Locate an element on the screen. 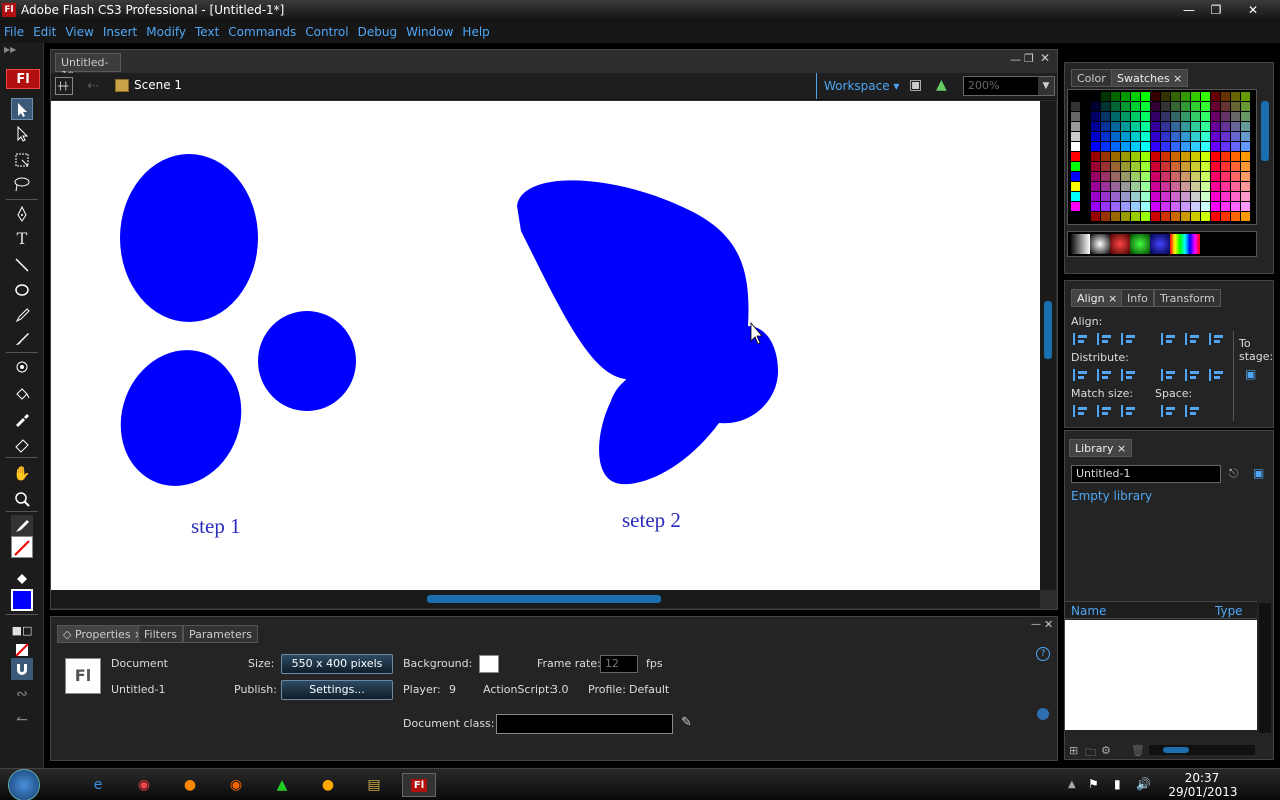  clock-date: 29/01/2013 is located at coordinates (1203, 792).